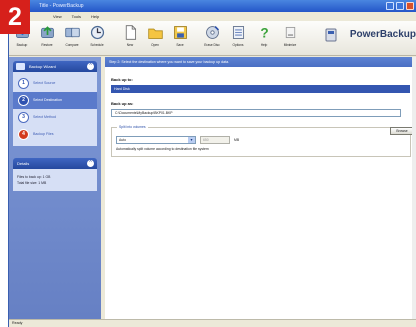 Image resolution: width=416 pixels, height=327 pixels. I want to click on toolbar-options-button: Options, so click(238, 35).